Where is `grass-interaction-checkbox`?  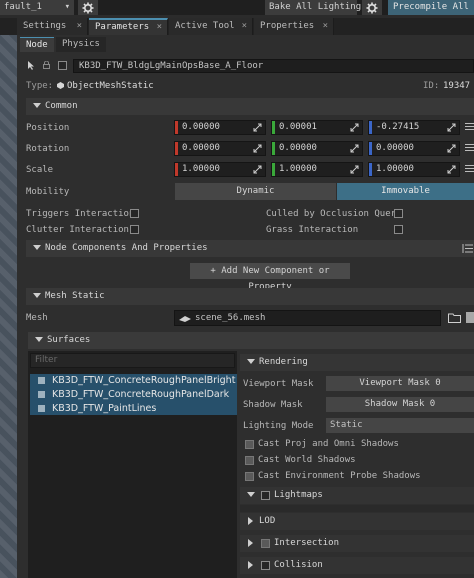
grass-interaction-checkbox is located at coordinates (398, 229).